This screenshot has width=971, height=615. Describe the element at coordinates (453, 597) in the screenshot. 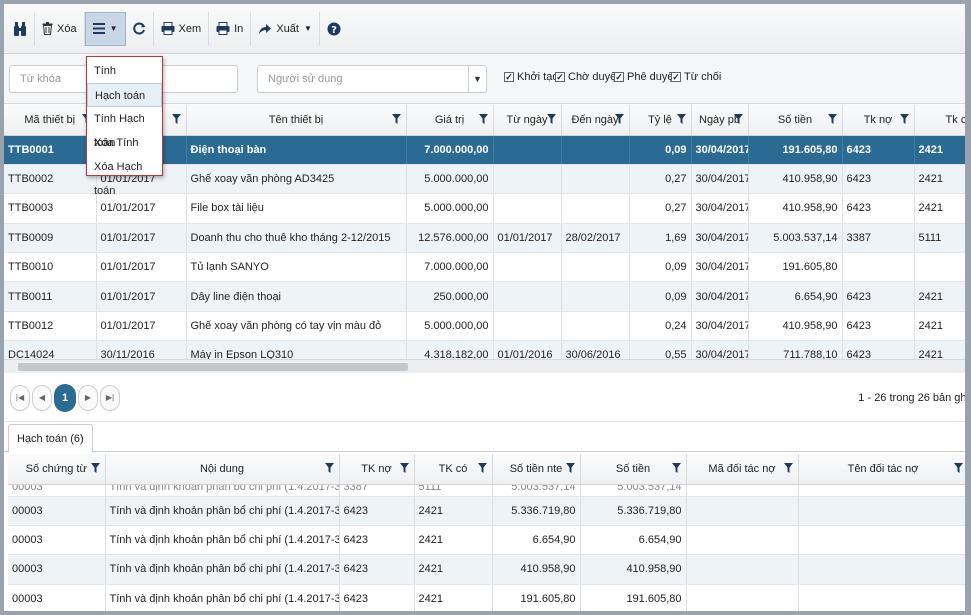

I see `detail-cell: 2421` at that location.